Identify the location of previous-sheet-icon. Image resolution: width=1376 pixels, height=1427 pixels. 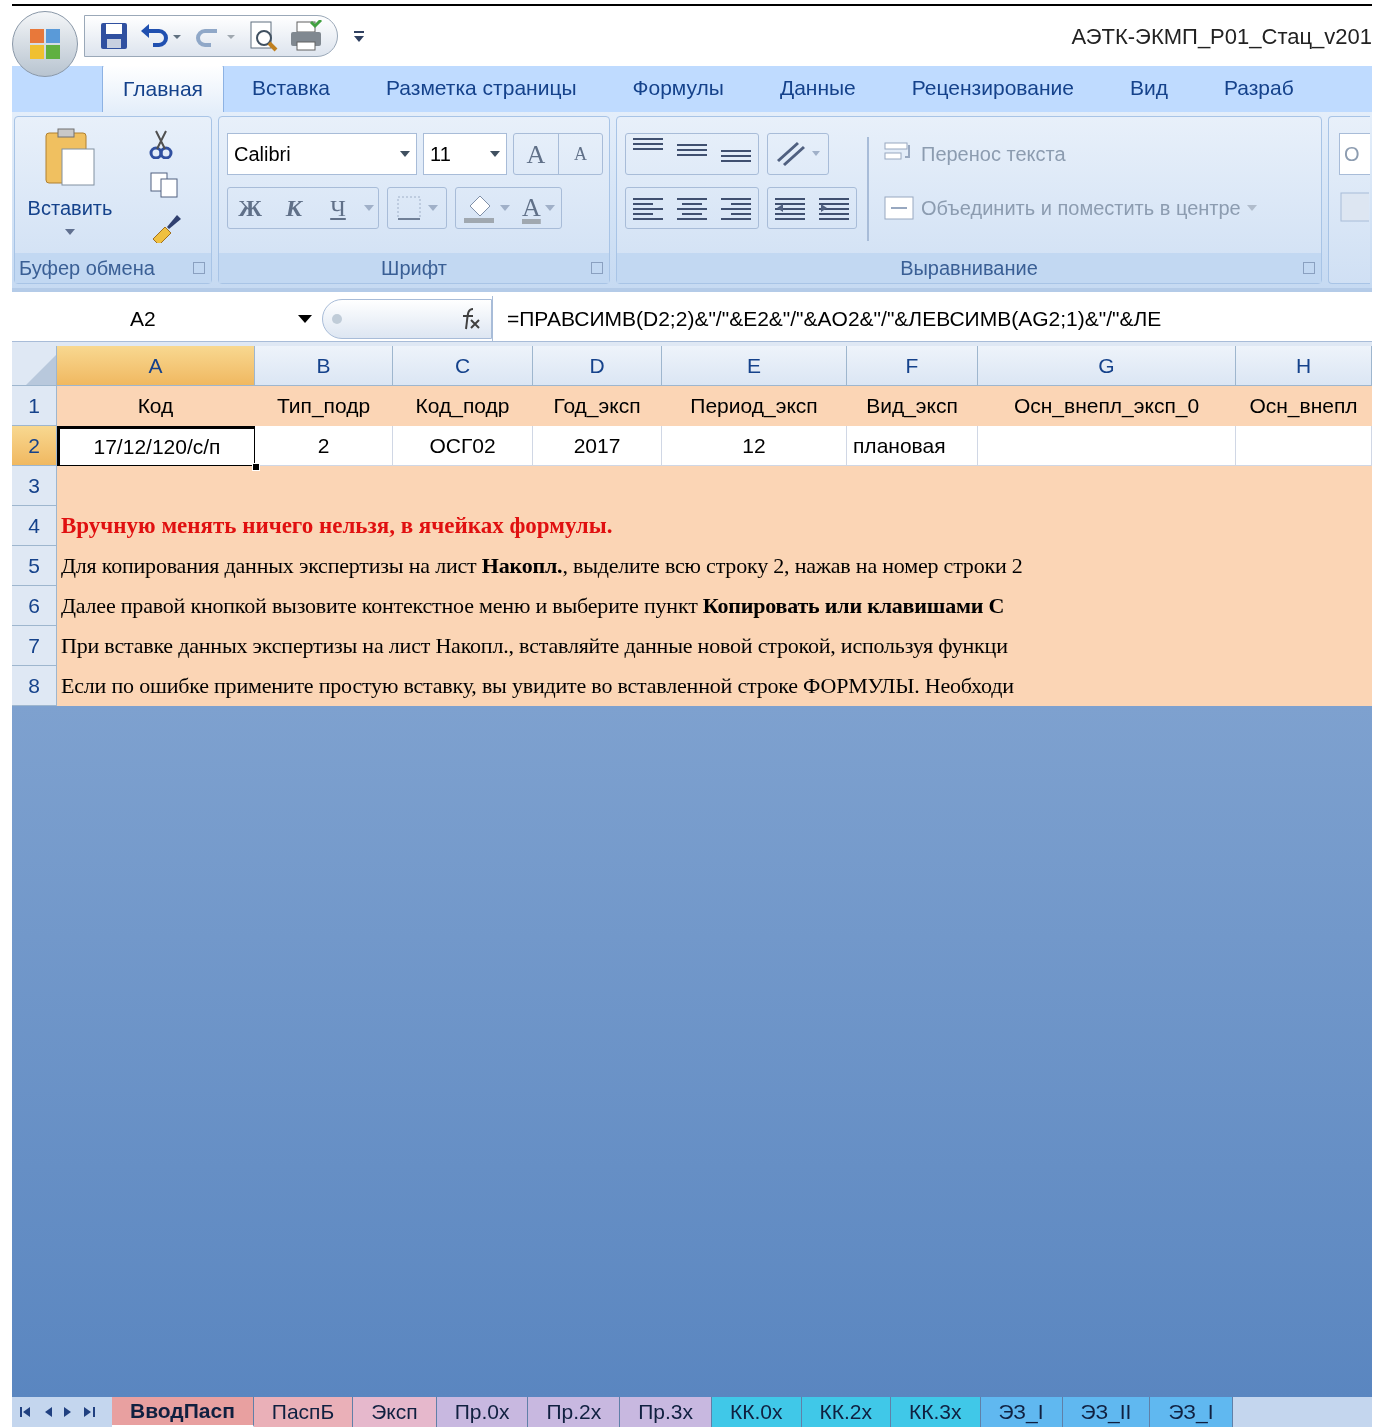
(48, 1412).